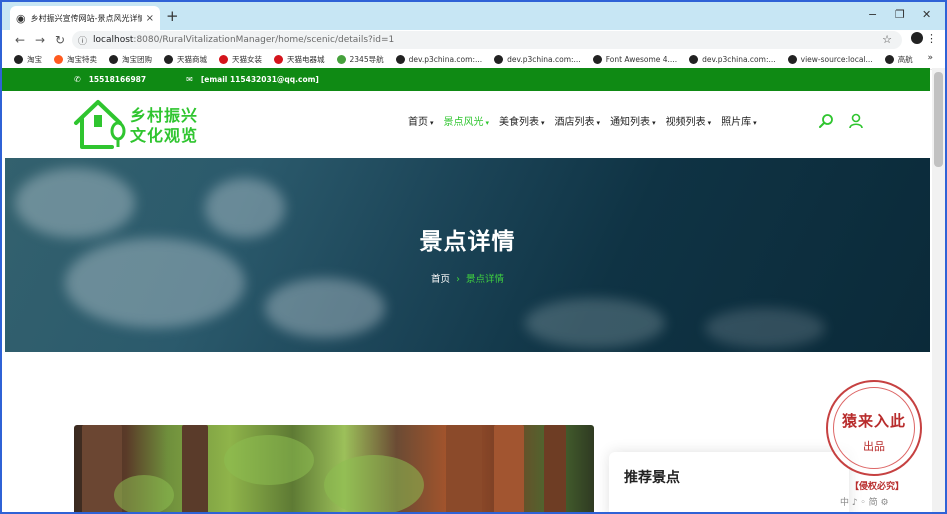 This screenshot has width=947, height=514. I want to click on nav-item: 首页 ▾, so click(421, 120).